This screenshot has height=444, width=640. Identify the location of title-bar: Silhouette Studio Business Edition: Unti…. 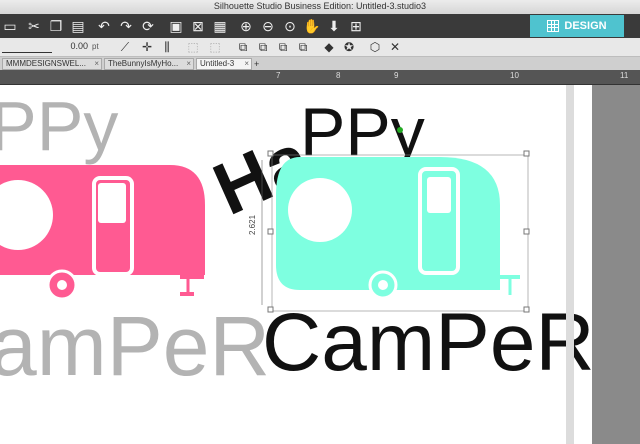
(320, 7).